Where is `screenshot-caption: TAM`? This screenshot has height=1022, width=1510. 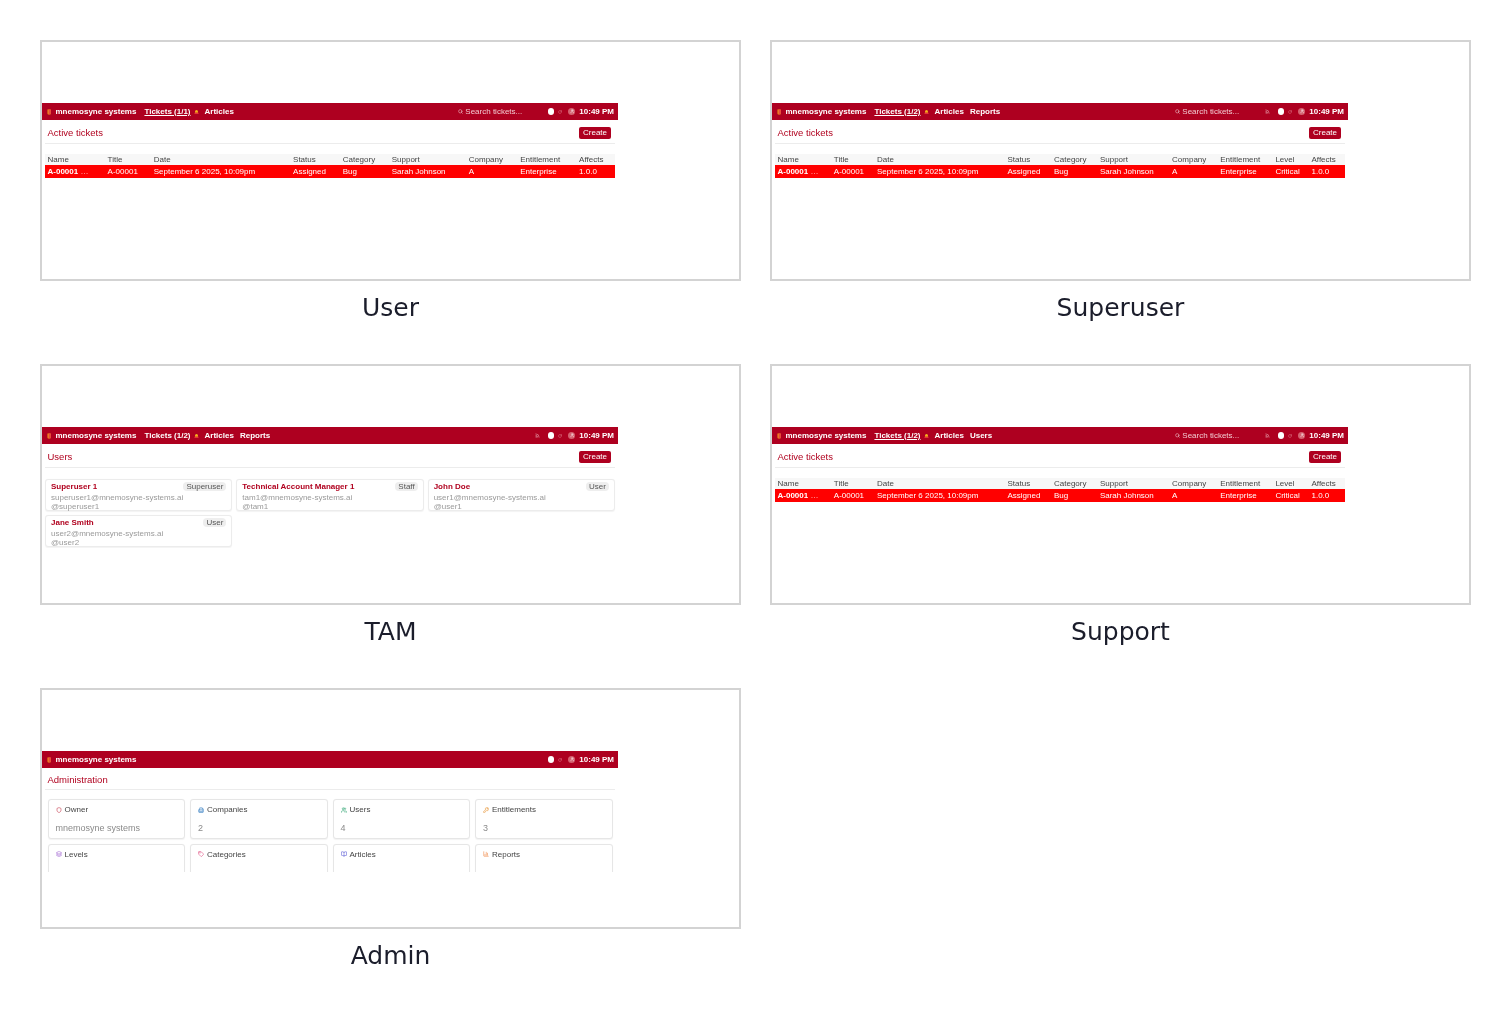
screenshot-caption: TAM is located at coordinates (390, 632).